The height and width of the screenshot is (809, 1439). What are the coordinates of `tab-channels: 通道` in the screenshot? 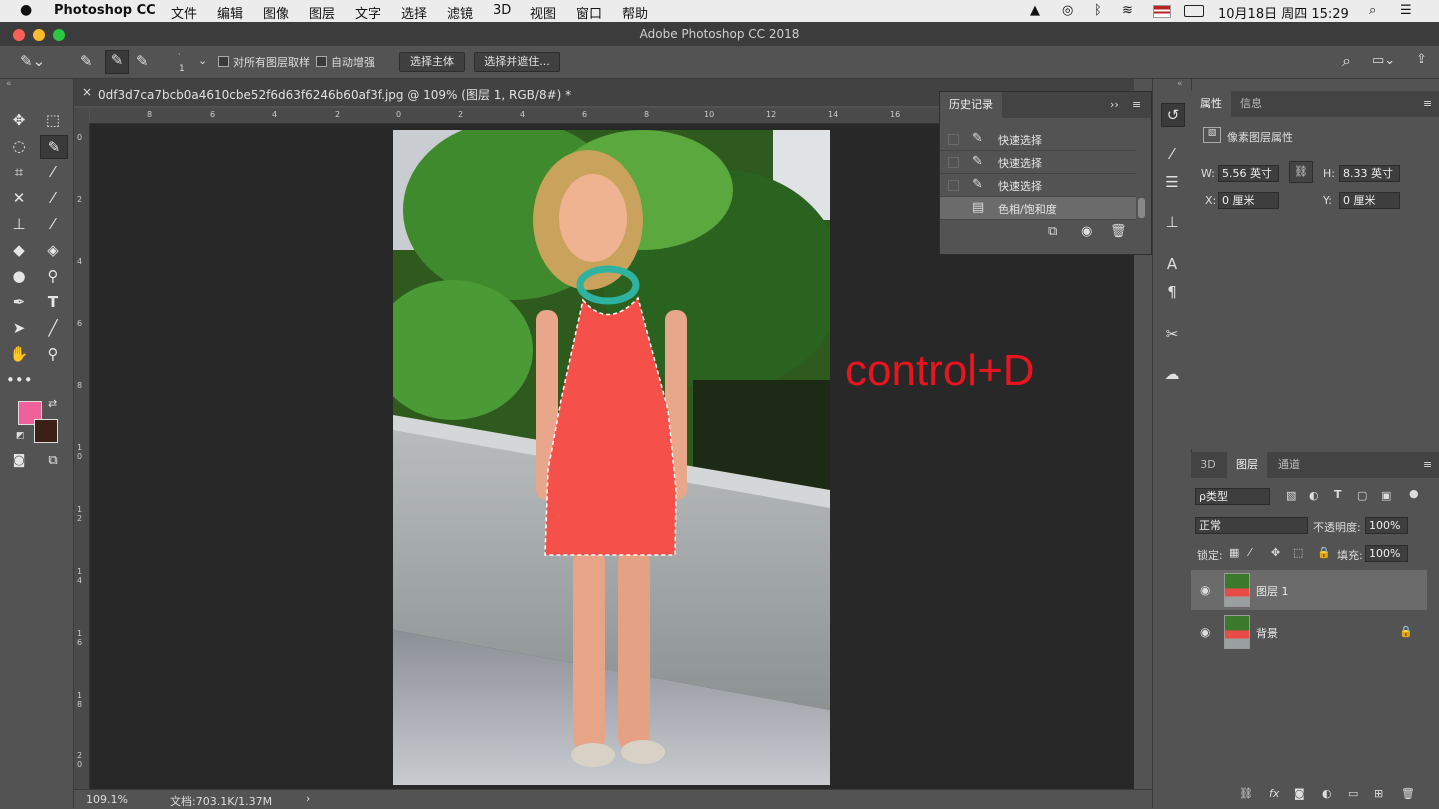 It's located at (1289, 465).